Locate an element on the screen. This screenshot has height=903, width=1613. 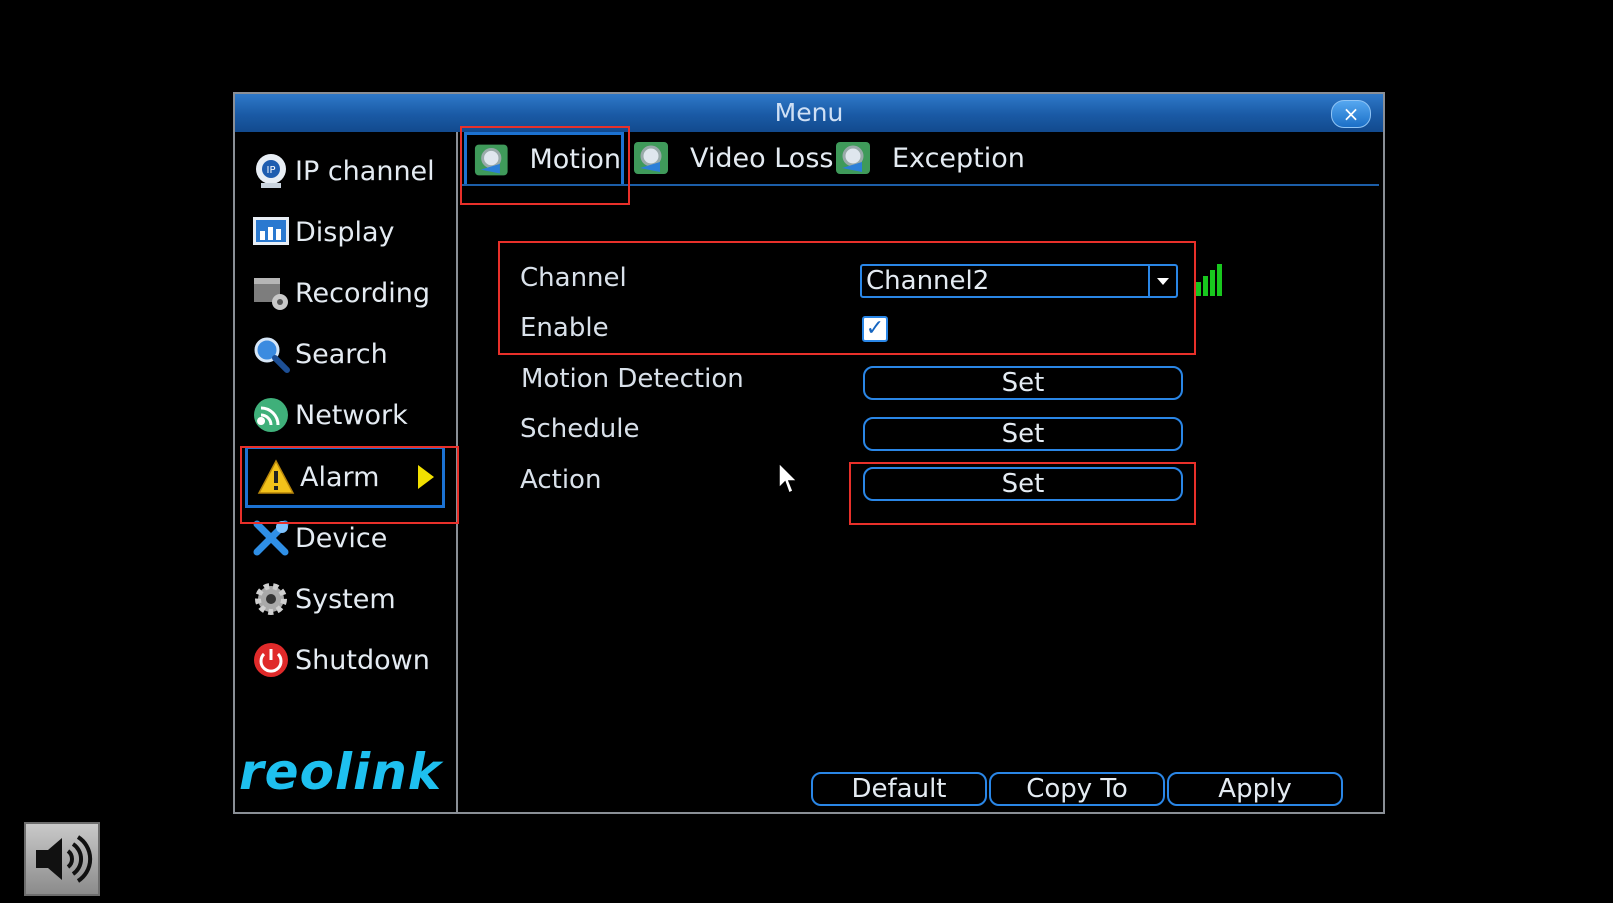
recording-icon is located at coordinates (271, 293).